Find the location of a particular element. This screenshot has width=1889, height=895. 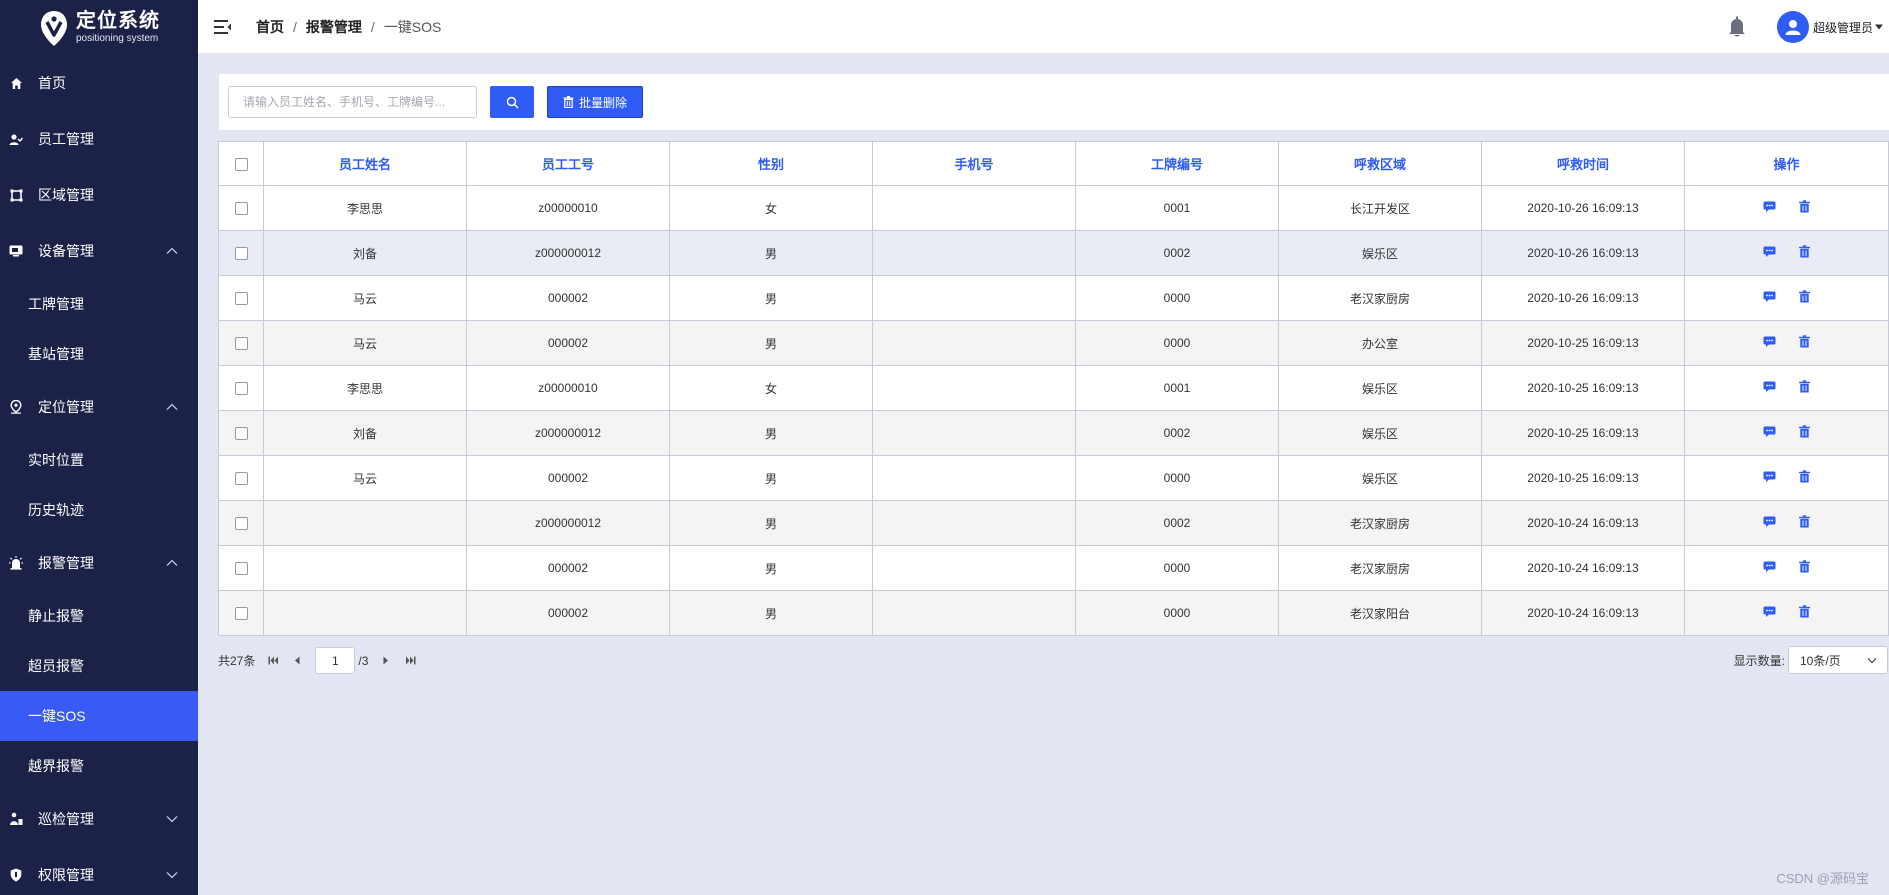

table-row: 000002 男 0000 老汉家阳台 2020-10-24 16:09:13 is located at coordinates (1053, 613).